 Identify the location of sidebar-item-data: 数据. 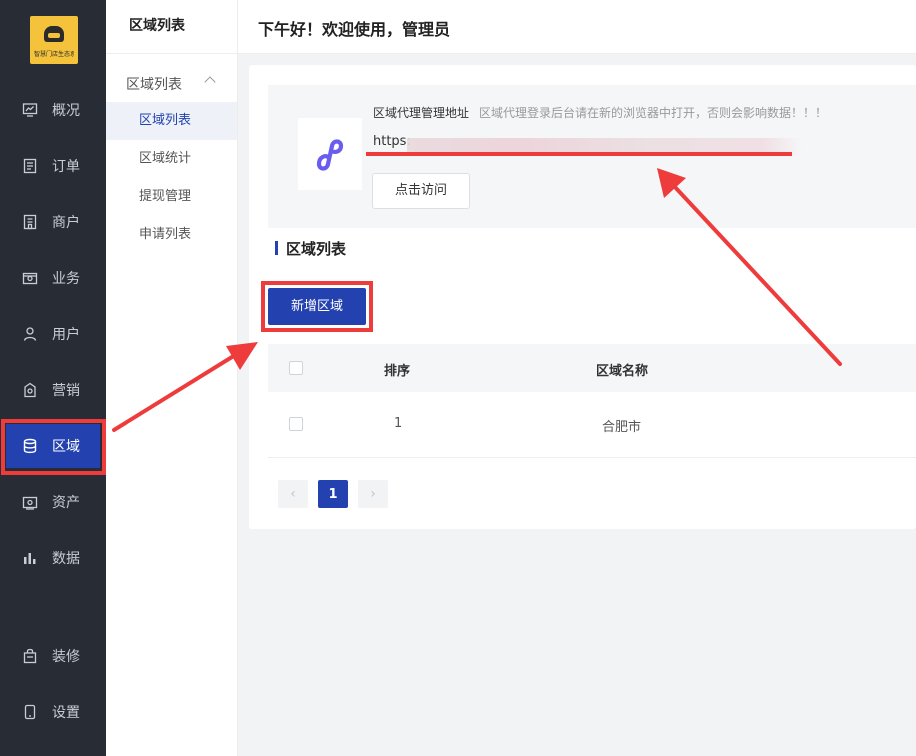
(53, 558).